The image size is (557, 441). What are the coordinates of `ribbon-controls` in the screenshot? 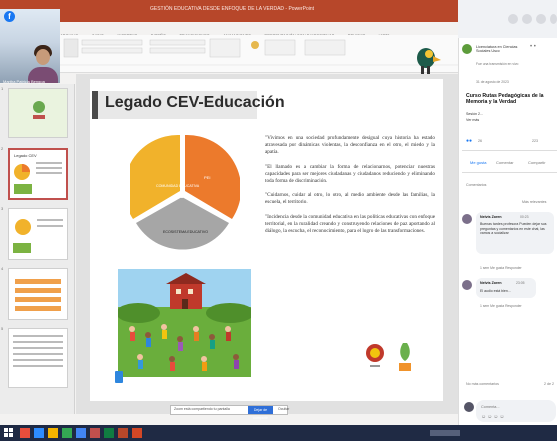 It's located at (259, 54).